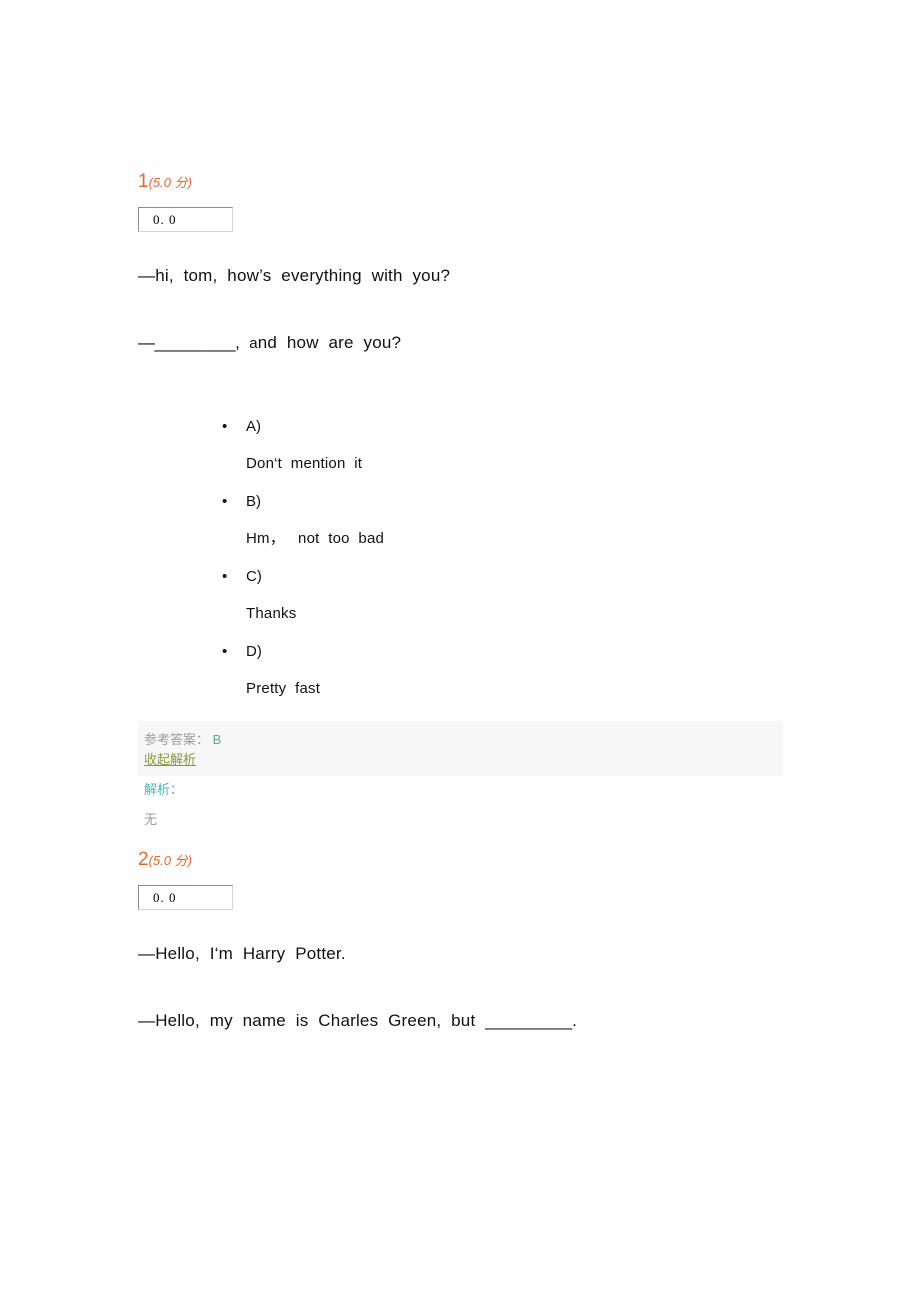 The height and width of the screenshot is (1302, 920). I want to click on reference-answer-value: B, so click(217, 739).